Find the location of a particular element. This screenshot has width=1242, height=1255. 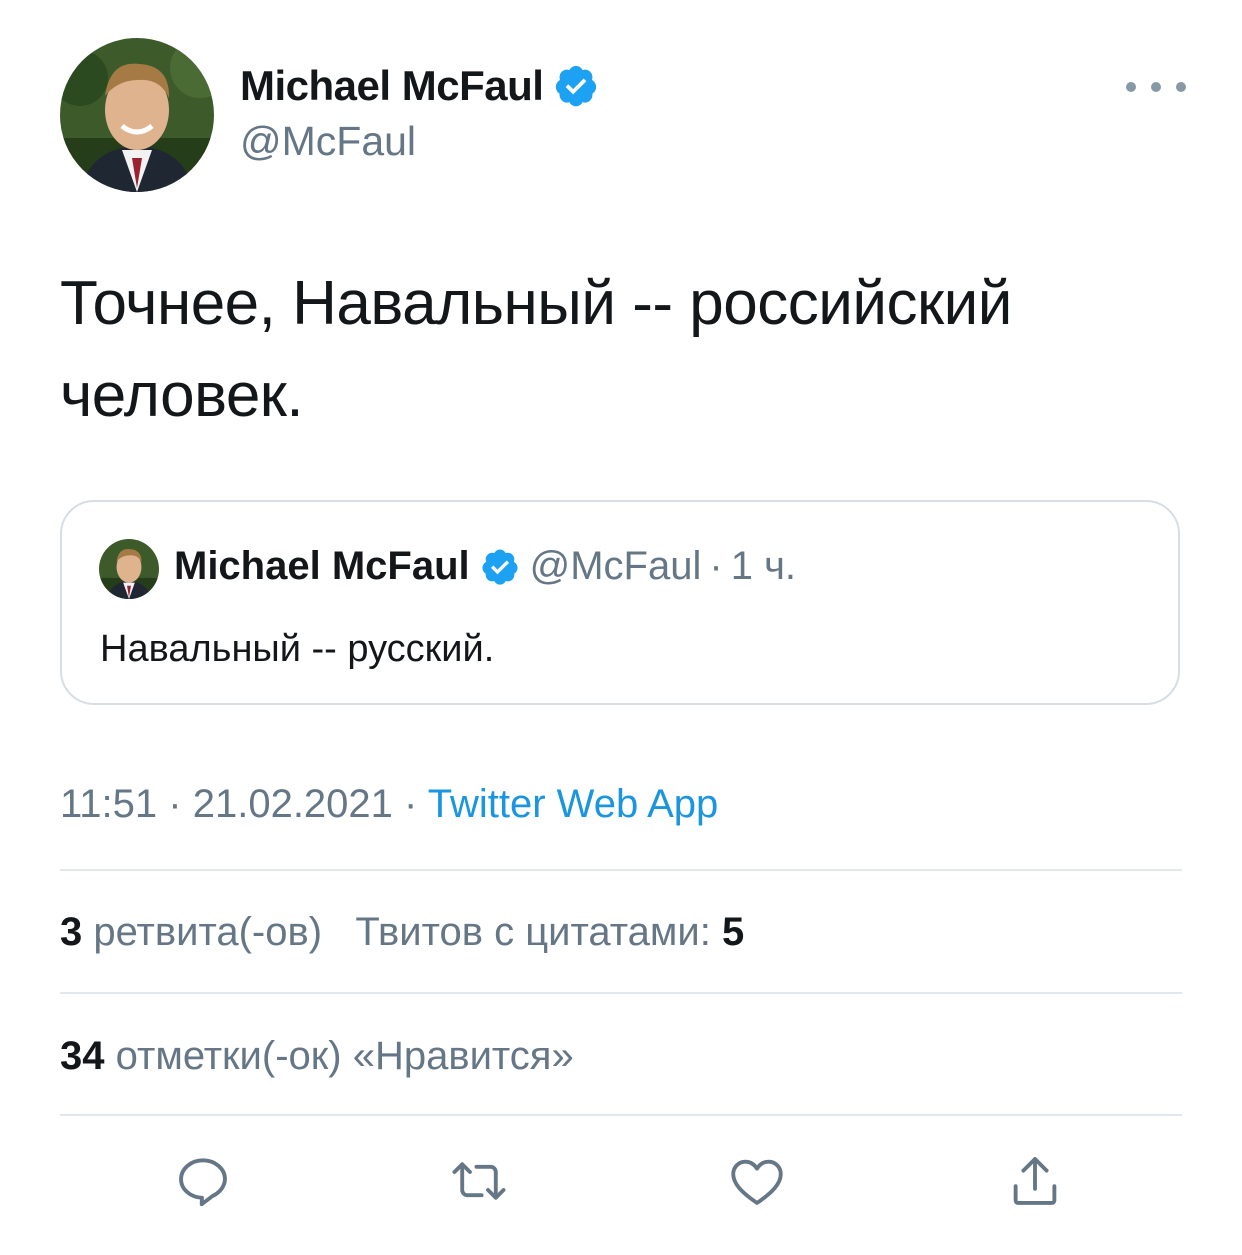

quotes-label: Твитов с цитатами: is located at coordinates (533, 932).